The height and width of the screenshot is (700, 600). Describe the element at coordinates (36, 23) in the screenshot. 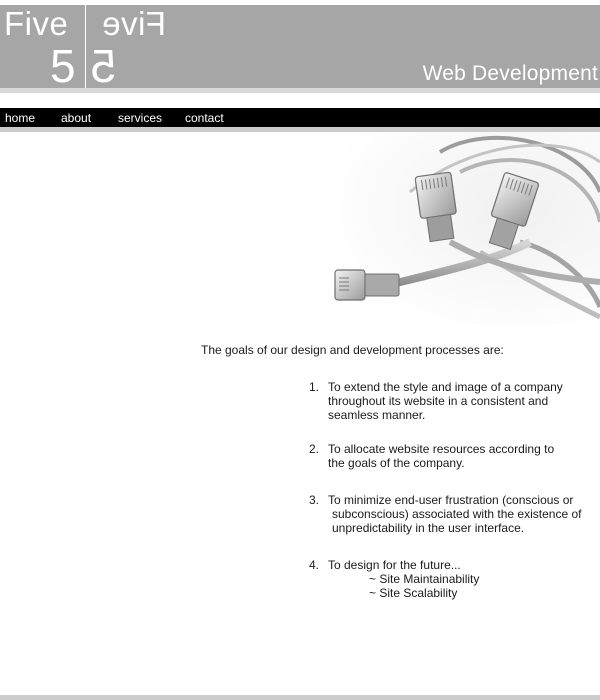

I see `logo-word: Five` at that location.